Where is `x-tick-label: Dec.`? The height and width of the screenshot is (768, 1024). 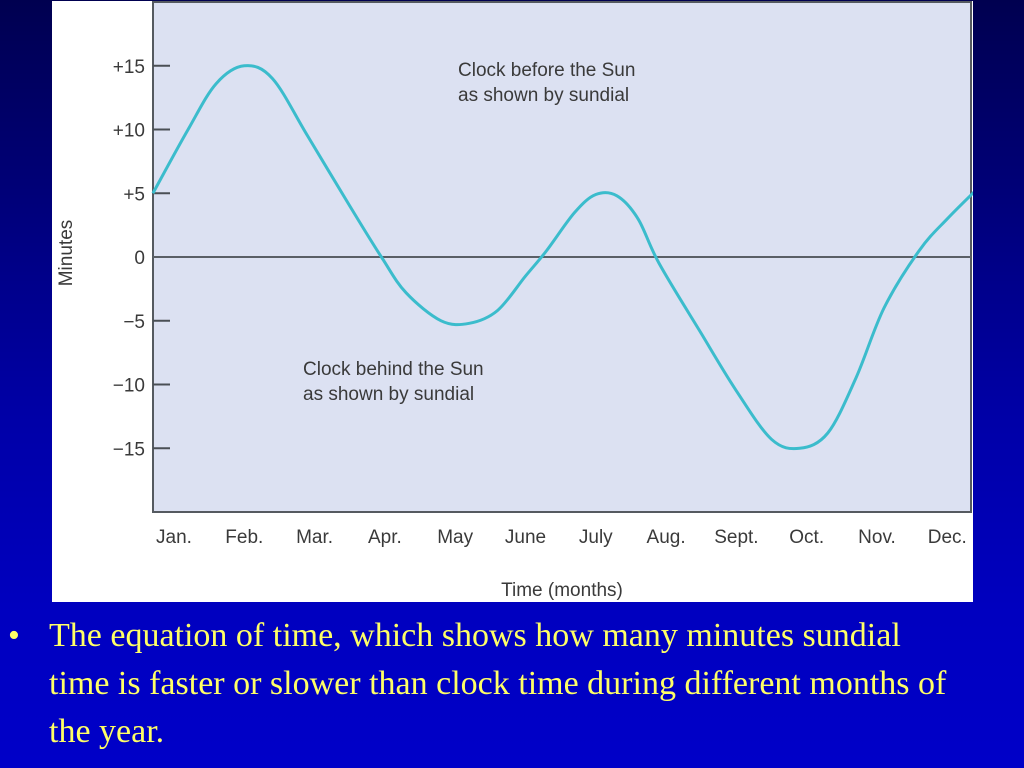 x-tick-label: Dec. is located at coordinates (947, 537).